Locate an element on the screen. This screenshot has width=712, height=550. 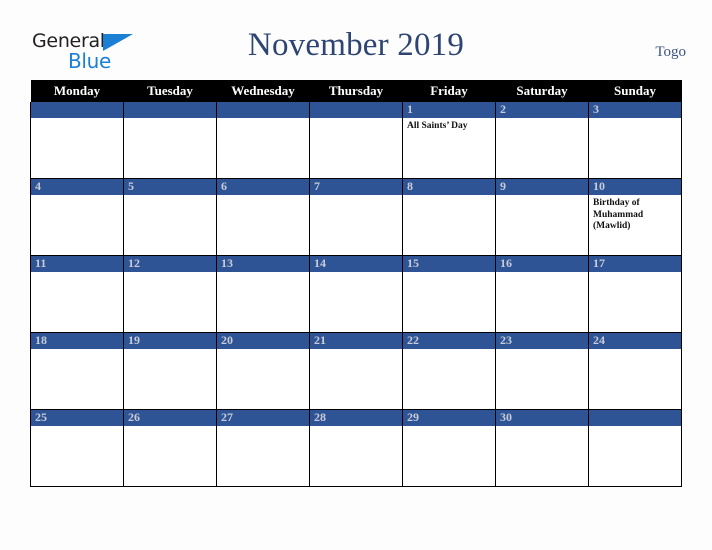
calendar-day-cell: 9 is located at coordinates (542, 217).